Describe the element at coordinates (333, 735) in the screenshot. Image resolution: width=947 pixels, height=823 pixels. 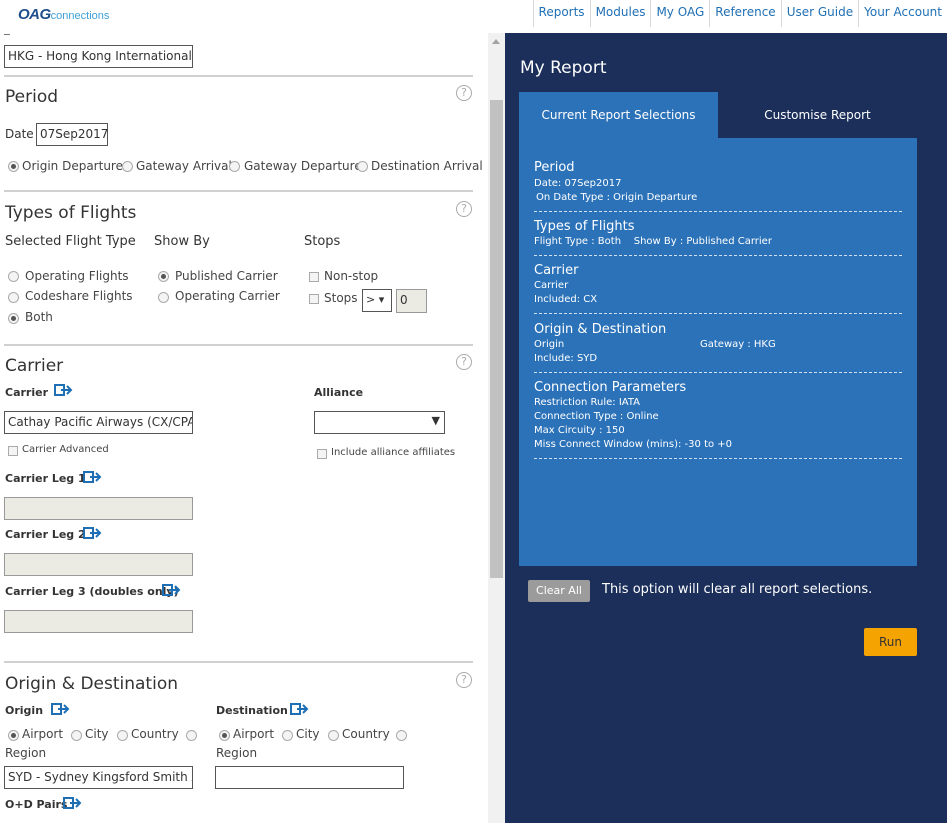
I see `destination-radio-country` at that location.